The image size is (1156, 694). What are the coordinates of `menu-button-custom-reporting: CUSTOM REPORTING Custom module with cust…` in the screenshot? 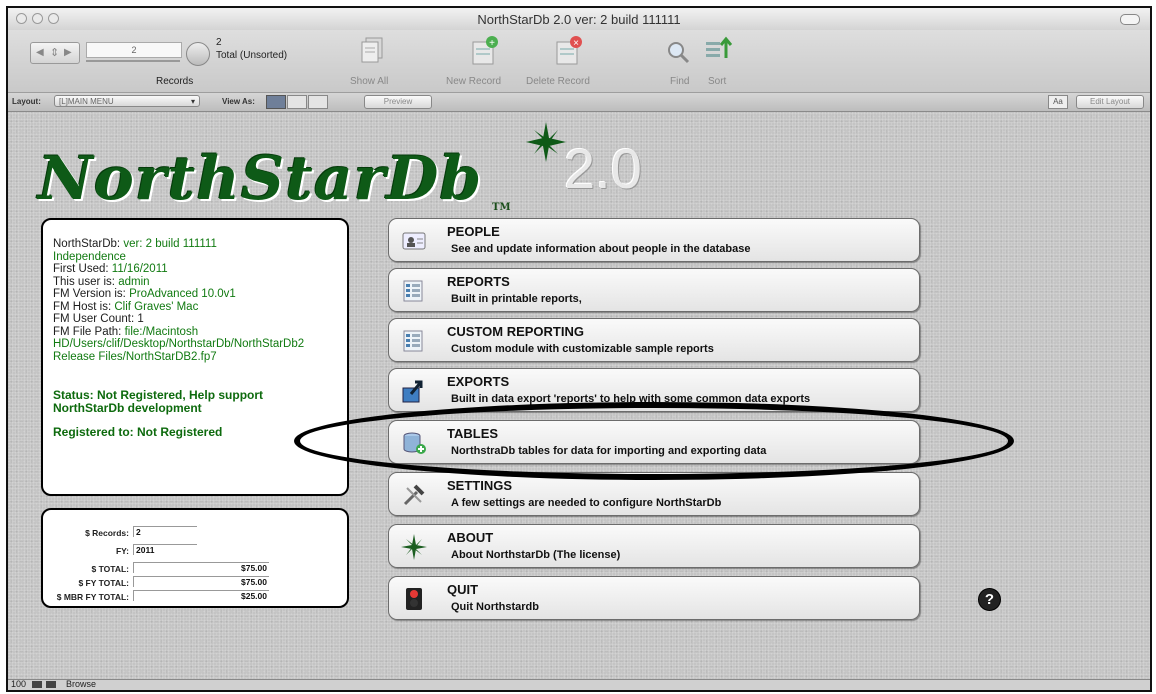 It's located at (654, 340).